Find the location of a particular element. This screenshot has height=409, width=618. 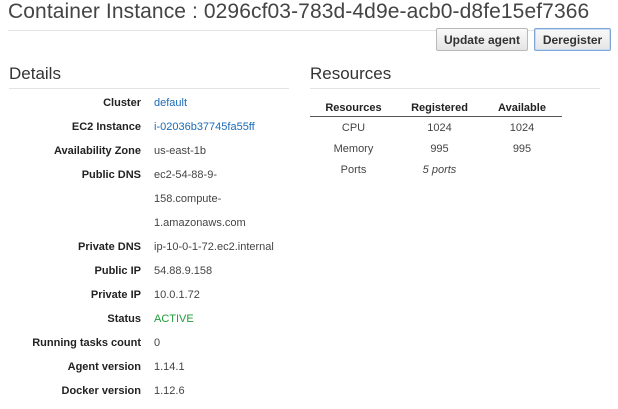

private-dns-label: Private DNS is located at coordinates (109, 247).